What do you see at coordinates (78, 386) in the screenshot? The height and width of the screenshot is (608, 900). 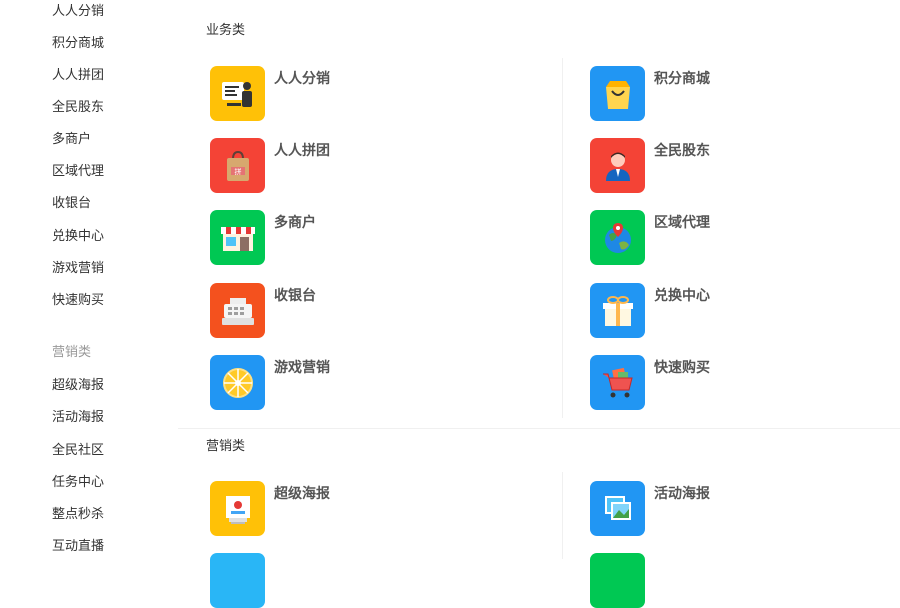 I see `sidebar-item-super-poster: 超级海报` at bounding box center [78, 386].